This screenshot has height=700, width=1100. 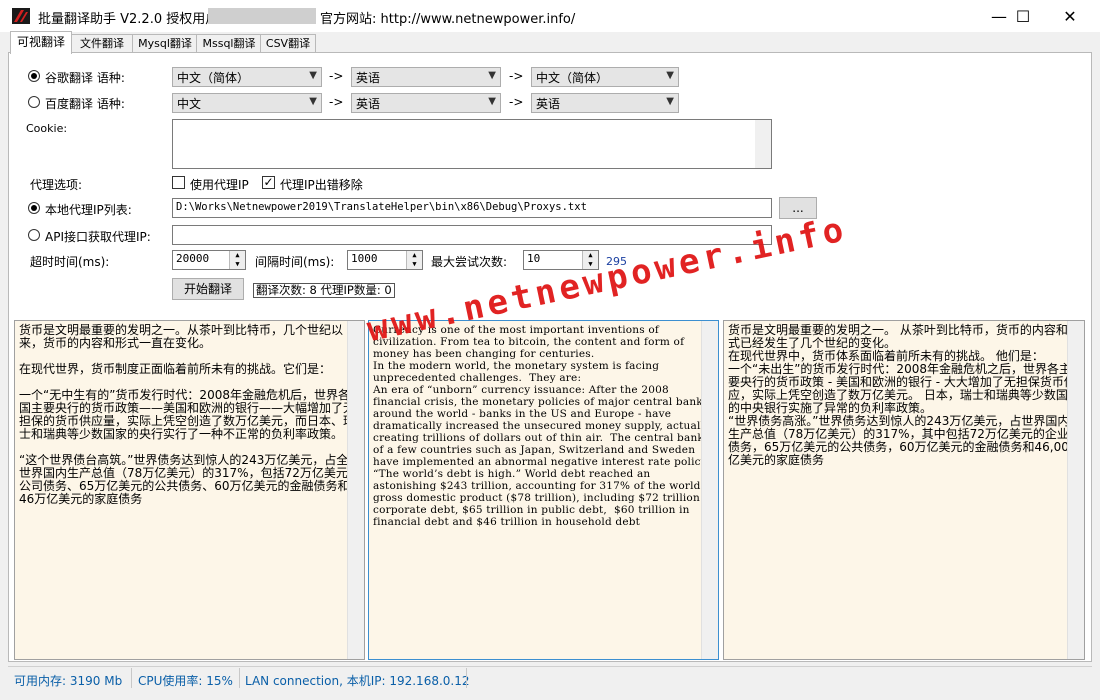 What do you see at coordinates (41, 42) in the screenshot?
I see `tab-visual-translate: 可视翻译` at bounding box center [41, 42].